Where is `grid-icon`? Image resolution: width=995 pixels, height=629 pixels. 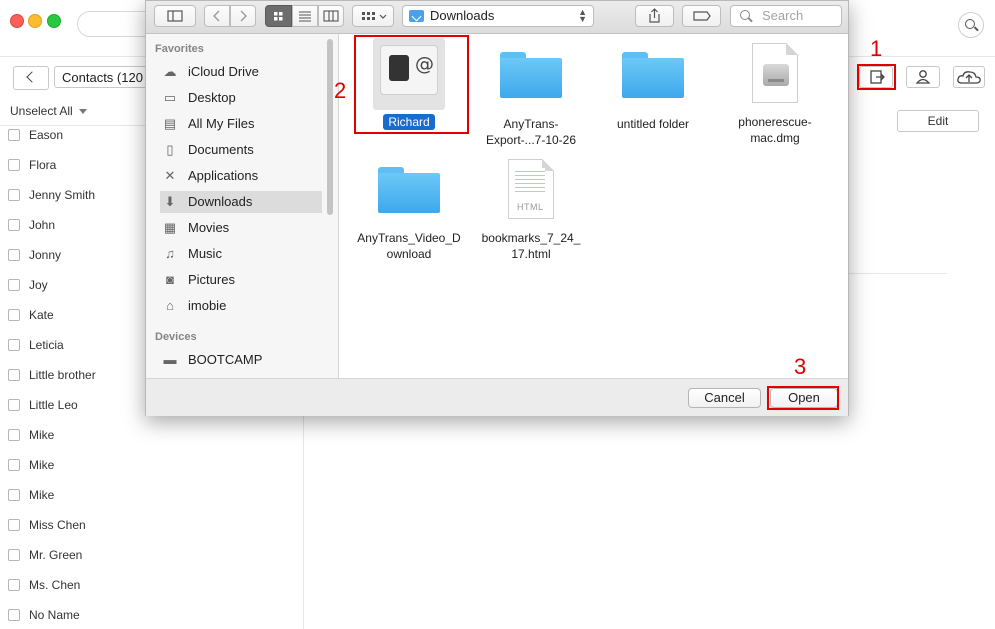
grid-icon is located at coordinates (278, 16).